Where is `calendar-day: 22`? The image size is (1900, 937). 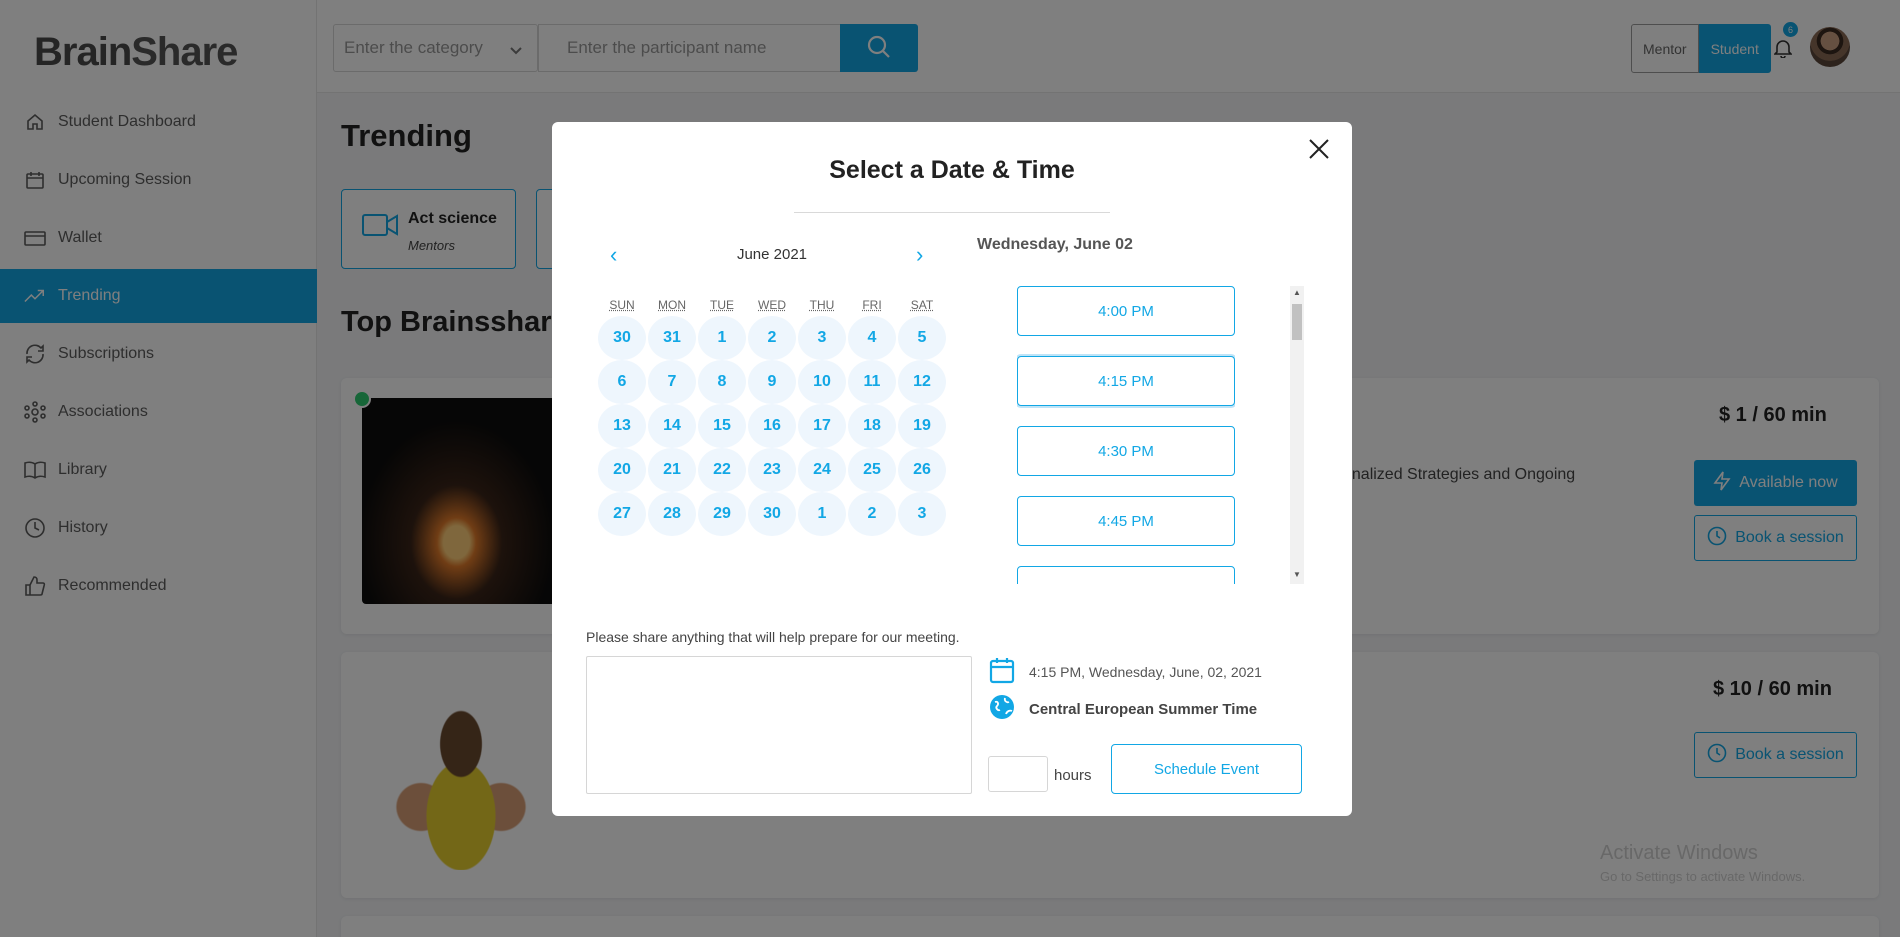
calendar-day: 22 is located at coordinates (722, 470).